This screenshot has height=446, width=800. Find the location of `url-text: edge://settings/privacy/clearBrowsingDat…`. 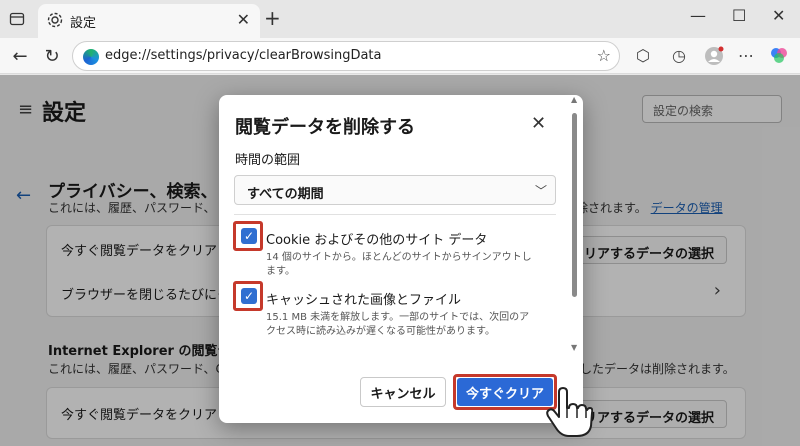

url-text: edge://settings/privacy/clearBrowsingDat… is located at coordinates (243, 55).